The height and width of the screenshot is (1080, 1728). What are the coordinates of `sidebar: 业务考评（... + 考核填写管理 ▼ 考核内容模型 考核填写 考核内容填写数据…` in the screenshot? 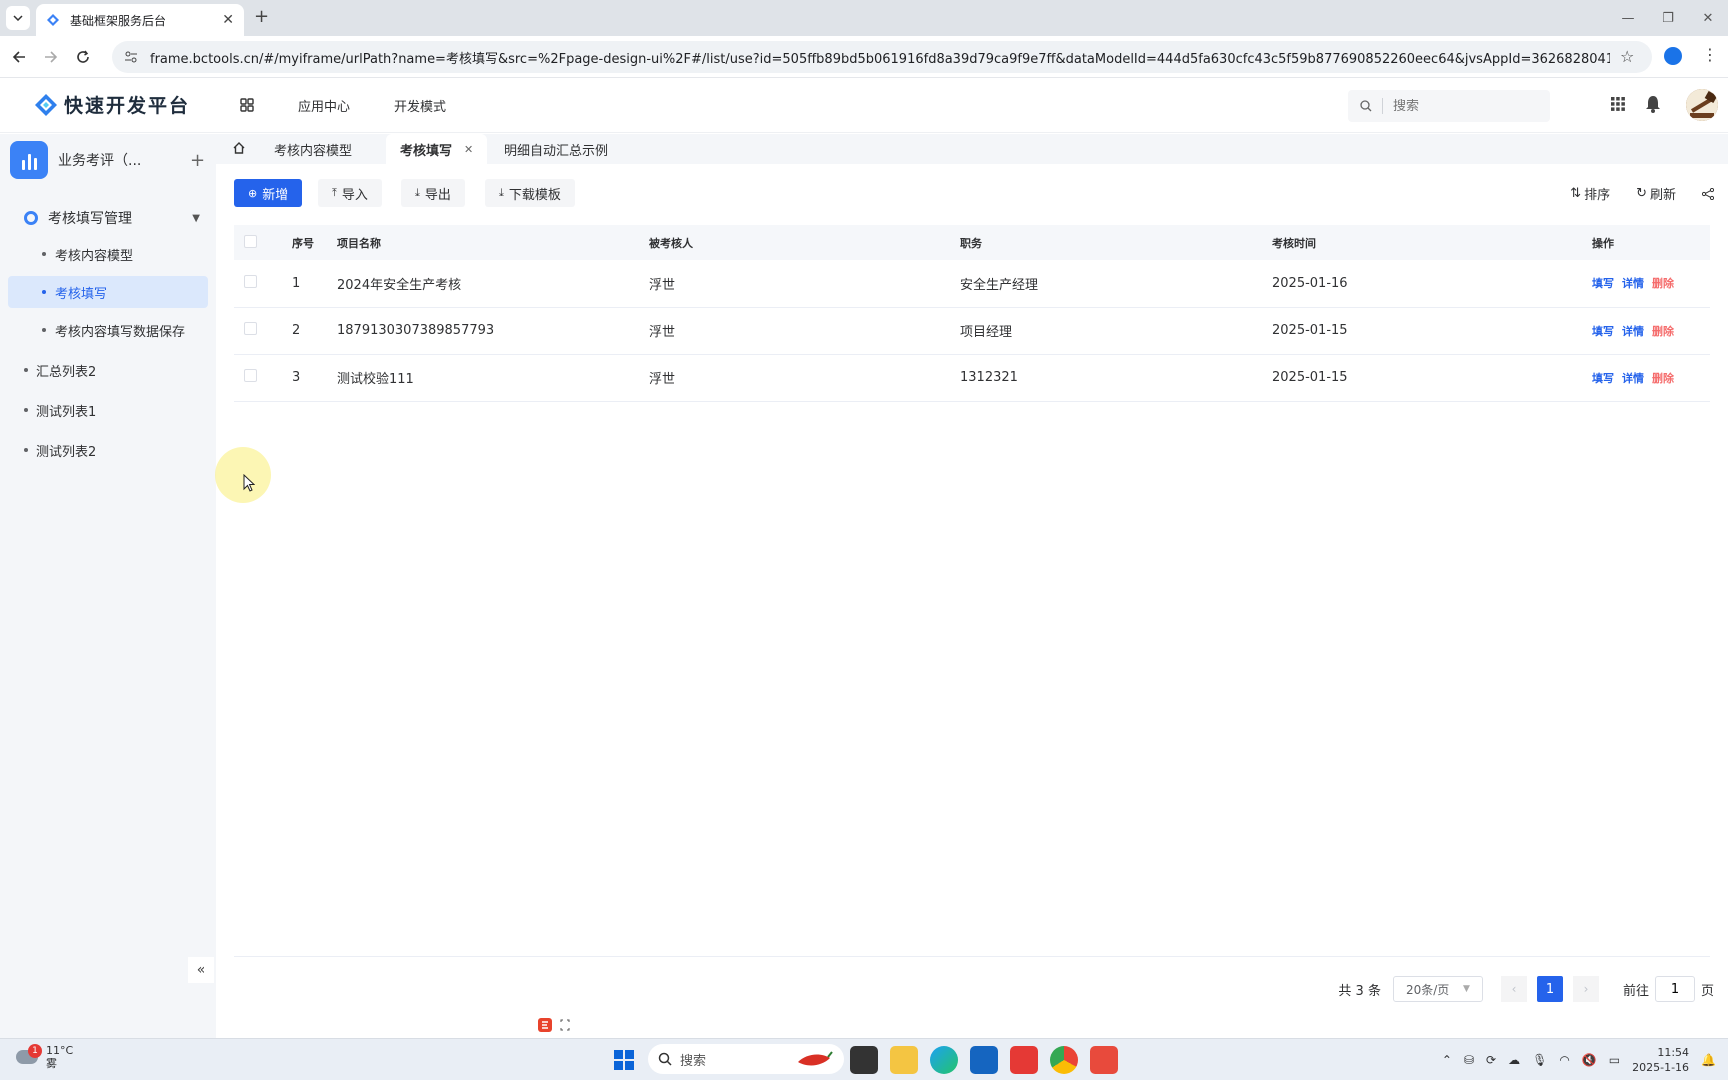 It's located at (108, 586).